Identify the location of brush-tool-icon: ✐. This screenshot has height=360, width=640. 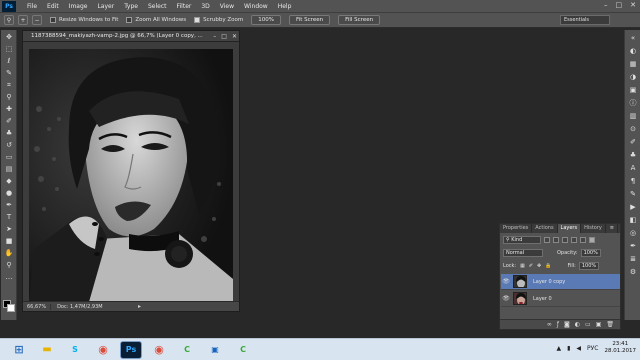
(9, 121).